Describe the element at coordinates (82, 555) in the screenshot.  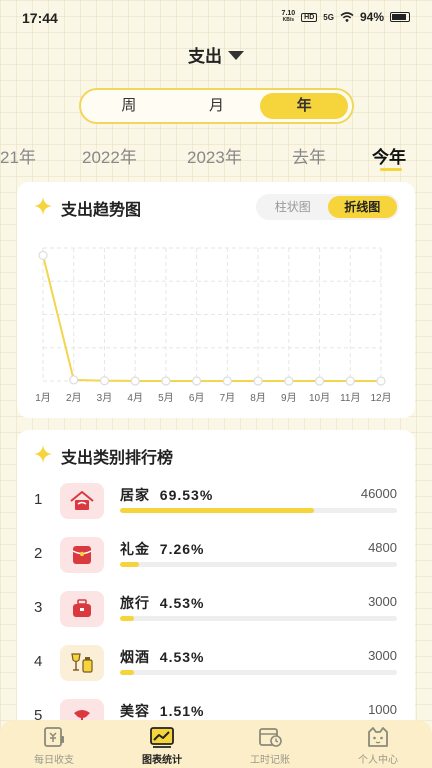
I see `red-envelope-icon` at that location.